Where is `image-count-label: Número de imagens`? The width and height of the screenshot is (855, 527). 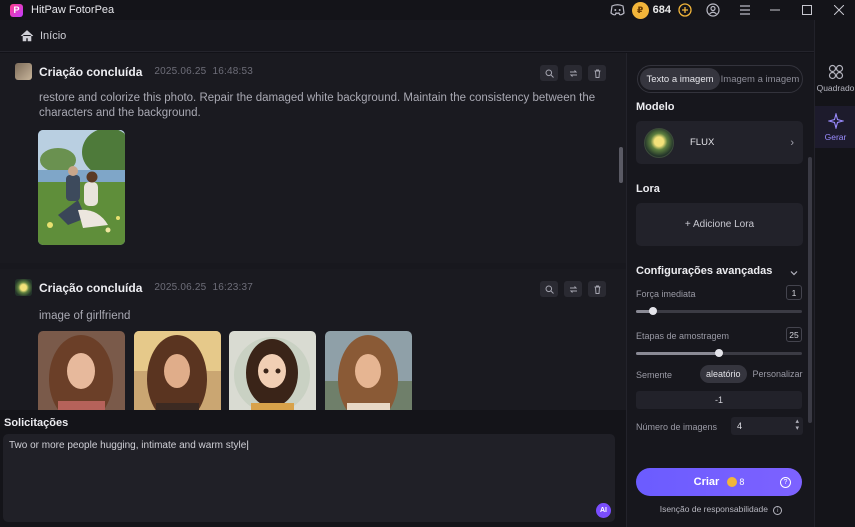 image-count-label: Número de imagens is located at coordinates (677, 427).